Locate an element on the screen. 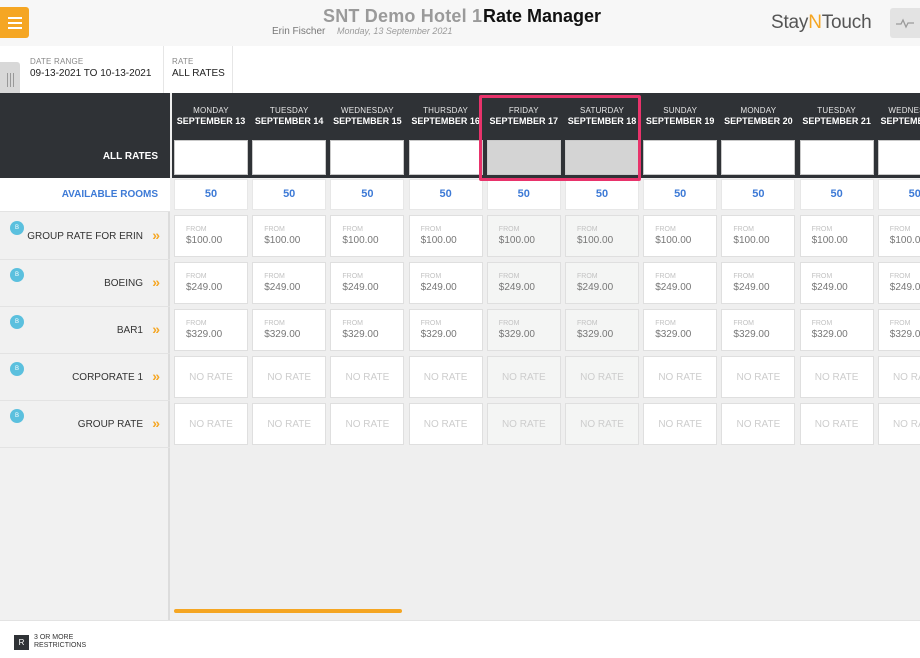 The height and width of the screenshot is (658, 920). rate-row-label: B GROUP RATE FOR ERIN » is located at coordinates (85, 236).